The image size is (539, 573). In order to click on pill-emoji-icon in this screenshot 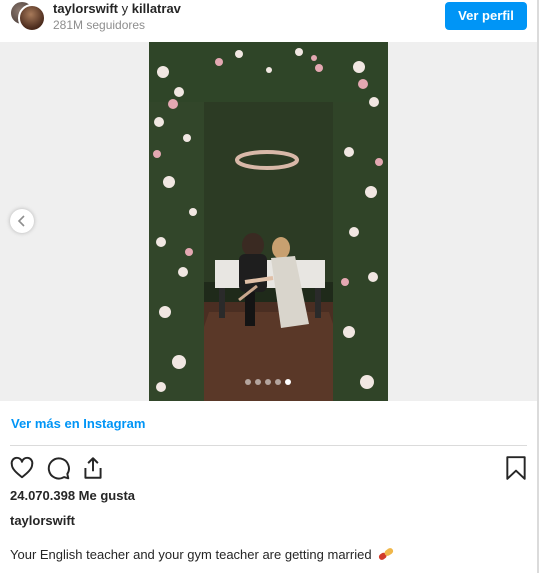, I will do `click(386, 555)`.